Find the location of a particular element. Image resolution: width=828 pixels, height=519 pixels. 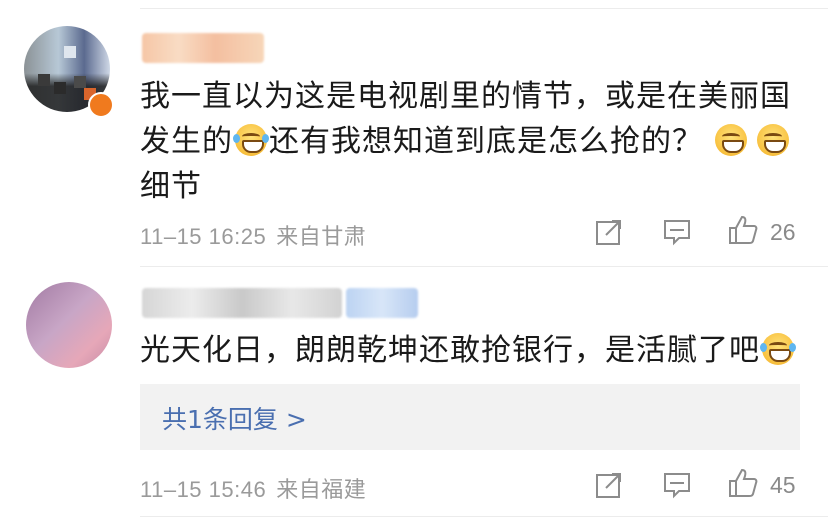

comment-text: 光天化日，朗朗乾坤还敢抢银行，是活腻了吧 is located at coordinates (470, 350).